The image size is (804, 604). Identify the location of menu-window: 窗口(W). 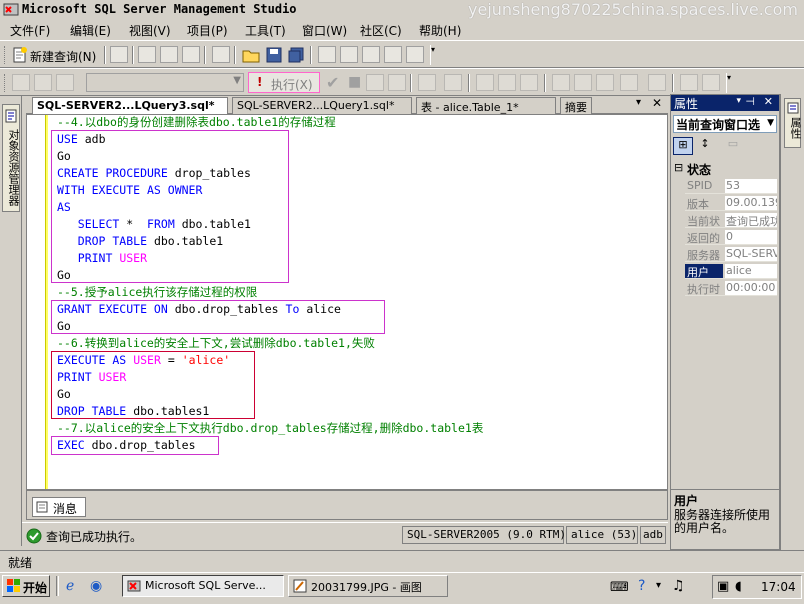
(324, 30).